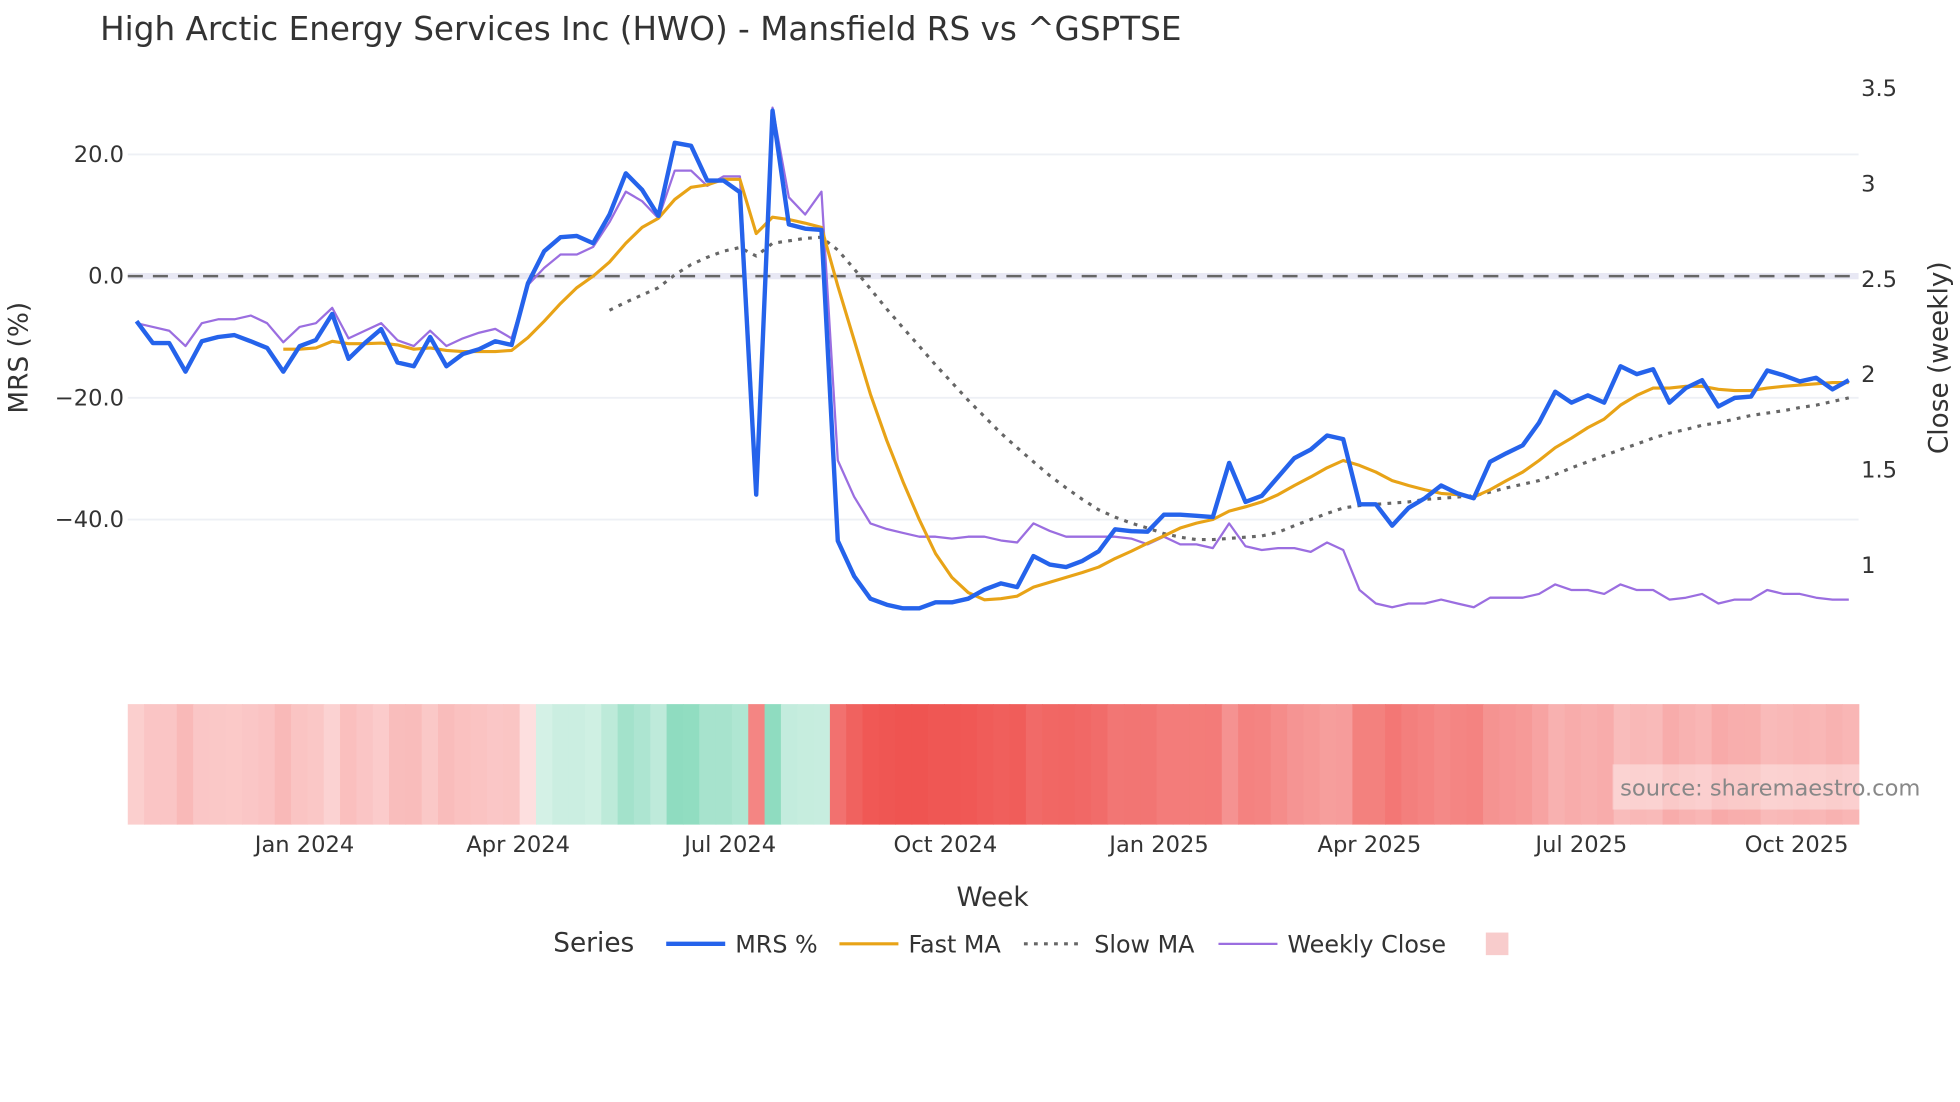 The image size is (1960, 1102). I want to click on x-tick-label: Oct 2025, so click(1797, 845).